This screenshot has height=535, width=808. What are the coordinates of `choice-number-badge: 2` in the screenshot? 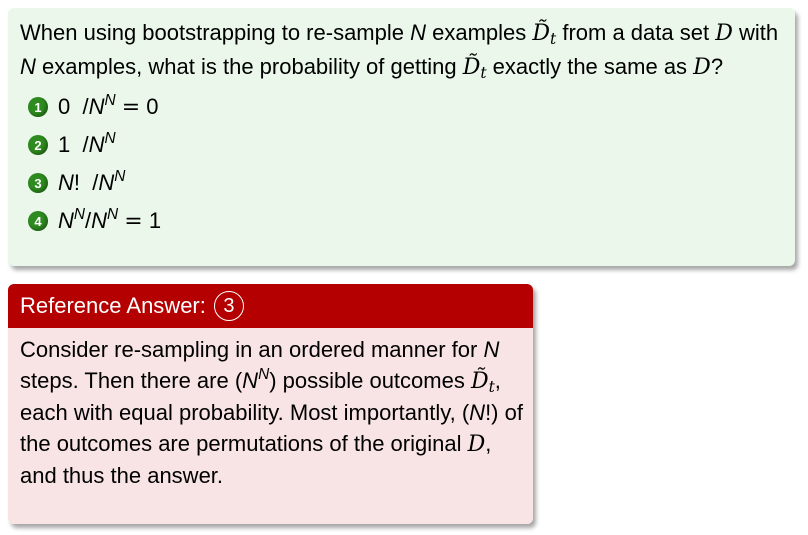 It's located at (38, 145).